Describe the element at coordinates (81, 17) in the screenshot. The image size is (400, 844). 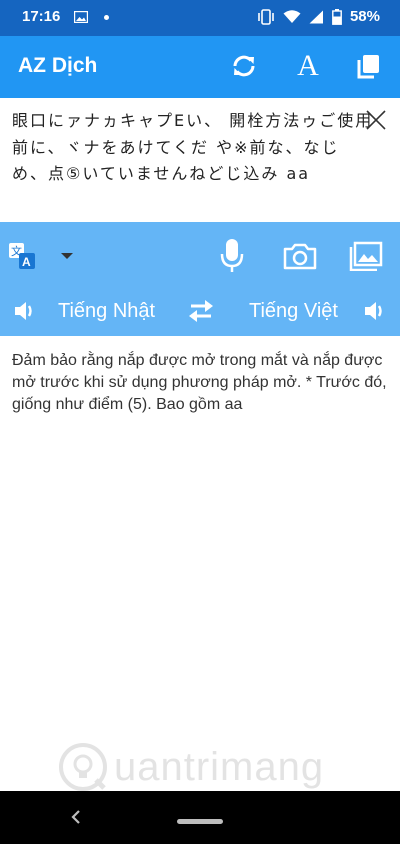
I see `image-icon` at that location.